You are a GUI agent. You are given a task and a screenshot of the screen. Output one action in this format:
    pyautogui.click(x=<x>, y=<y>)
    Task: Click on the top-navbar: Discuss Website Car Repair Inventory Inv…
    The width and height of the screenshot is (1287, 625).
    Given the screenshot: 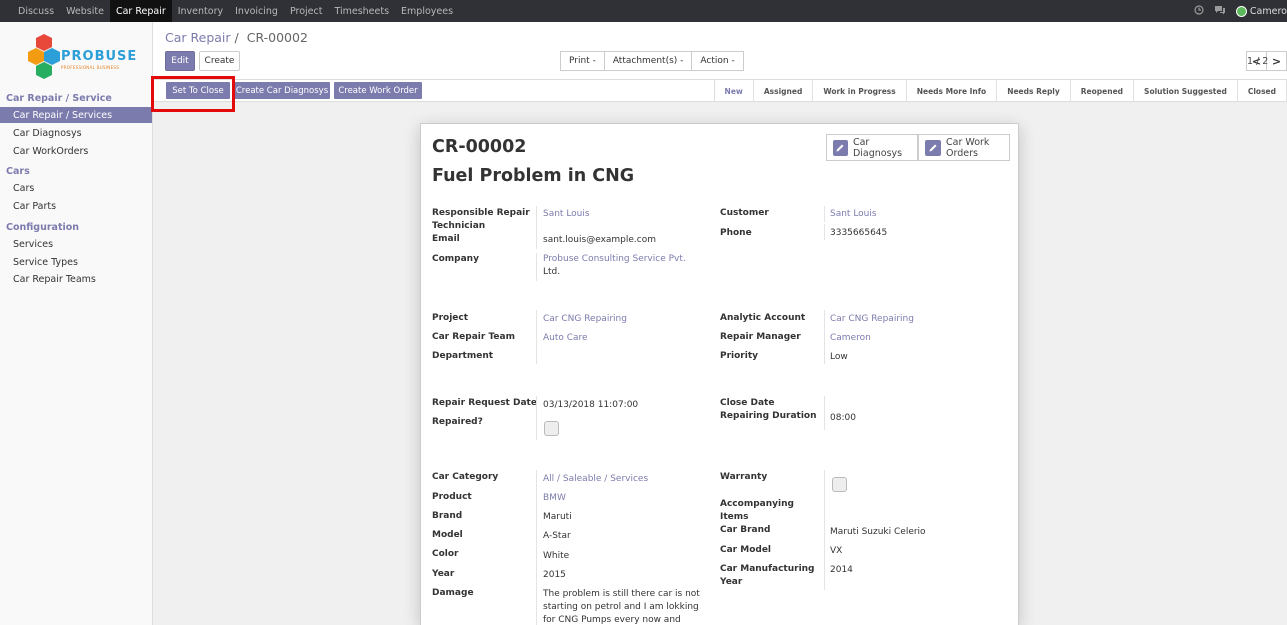 What is the action you would take?
    pyautogui.click(x=643, y=11)
    